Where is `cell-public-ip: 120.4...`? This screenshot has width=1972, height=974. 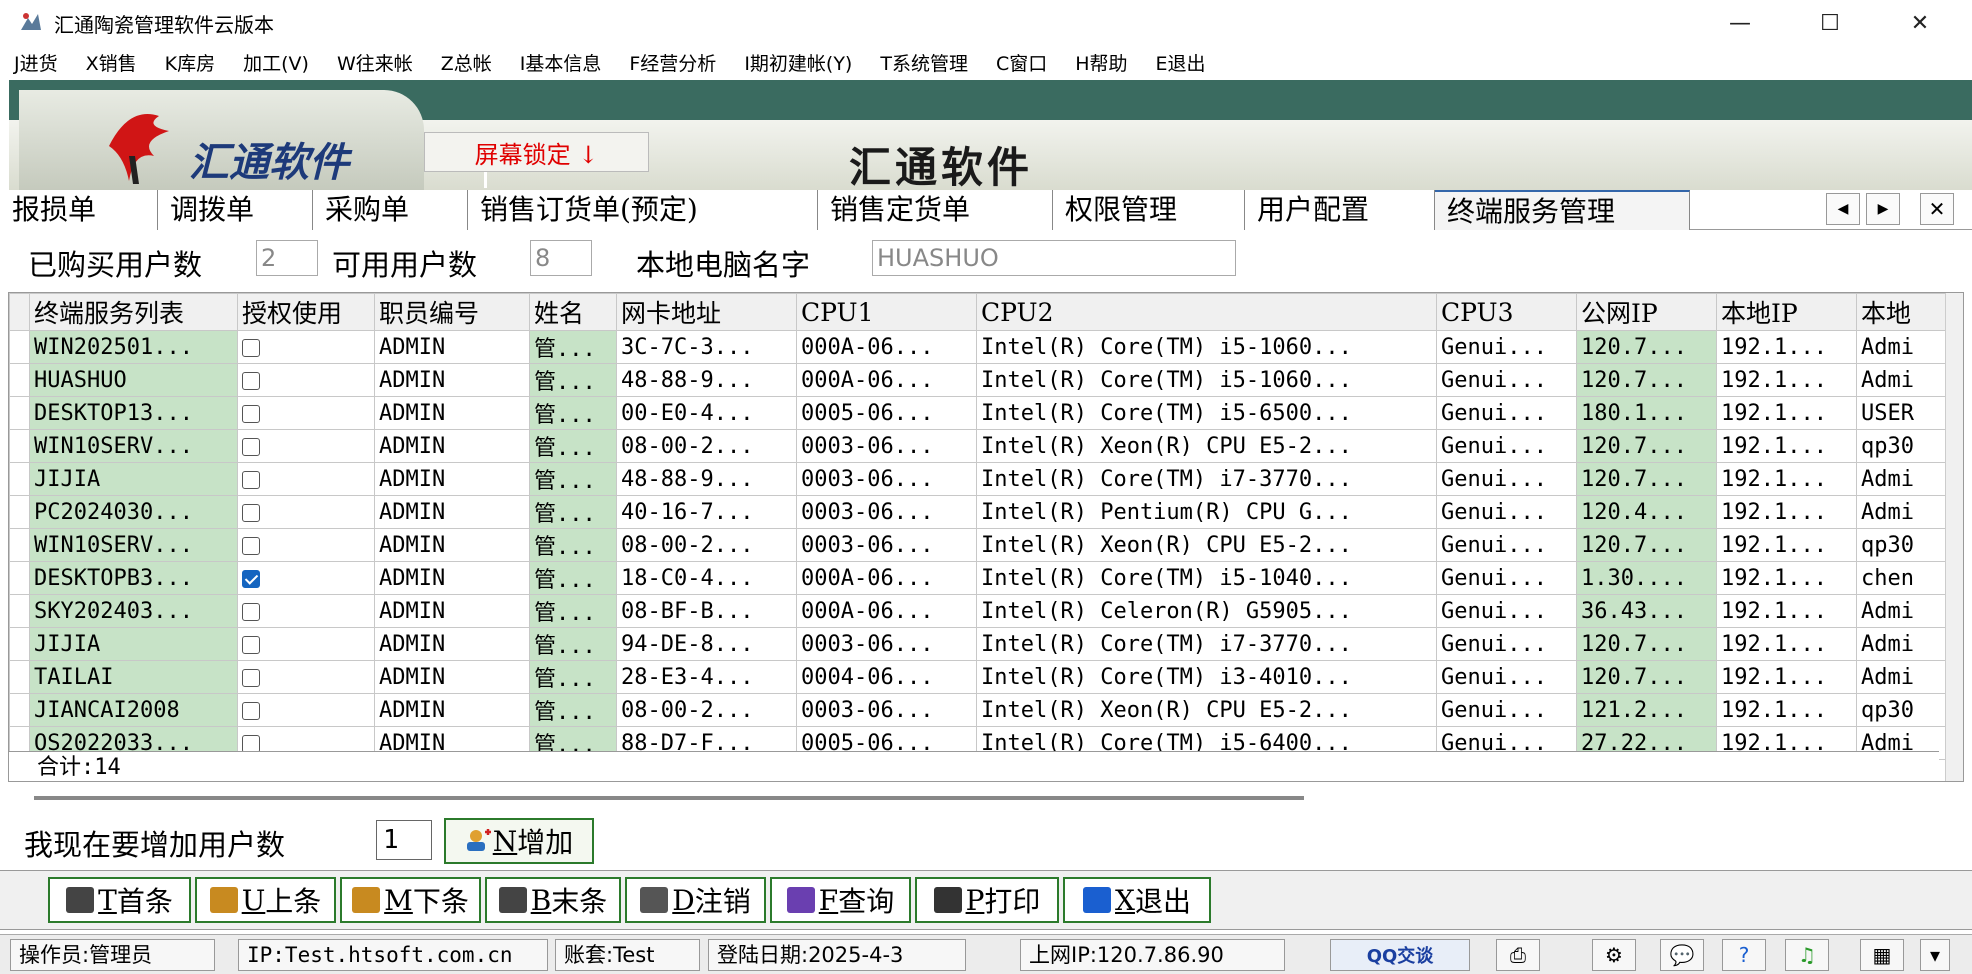 cell-public-ip: 120.4... is located at coordinates (1646, 512).